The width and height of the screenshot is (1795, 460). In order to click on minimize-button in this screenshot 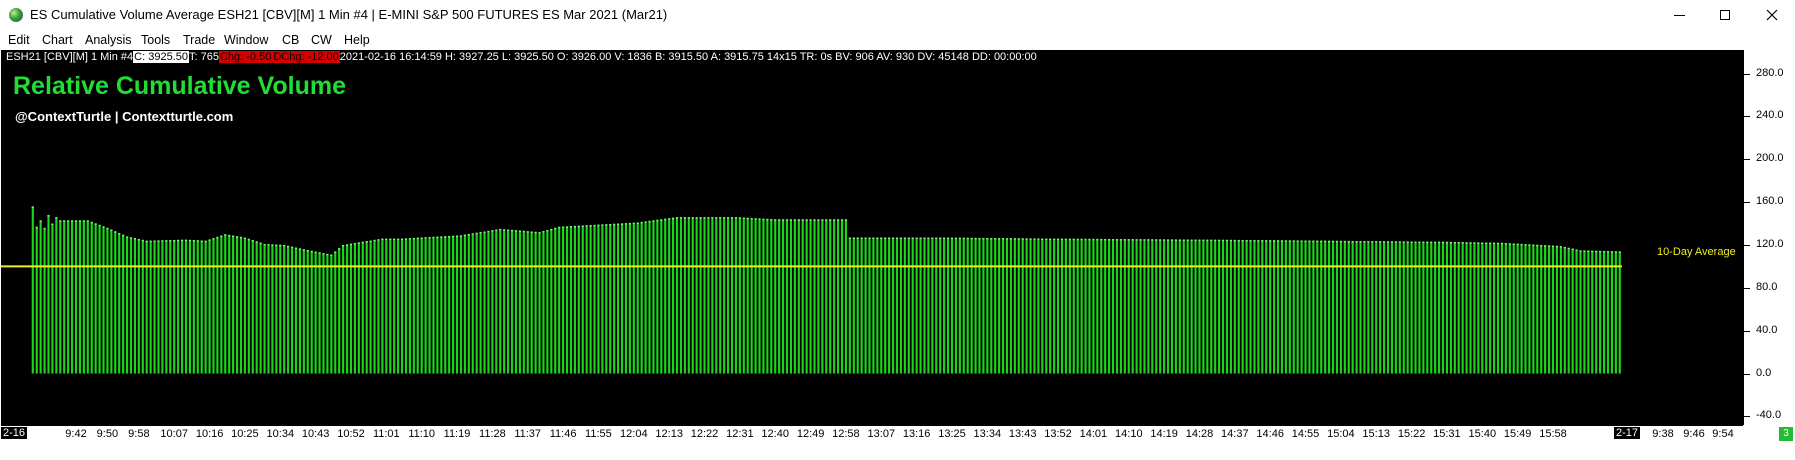, I will do `click(1679, 15)`.